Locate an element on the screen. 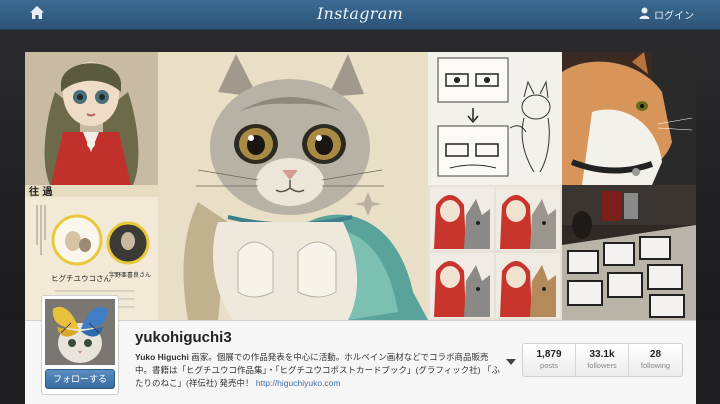 This screenshot has width=720, height=404. user-icon is located at coordinates (644, 14).